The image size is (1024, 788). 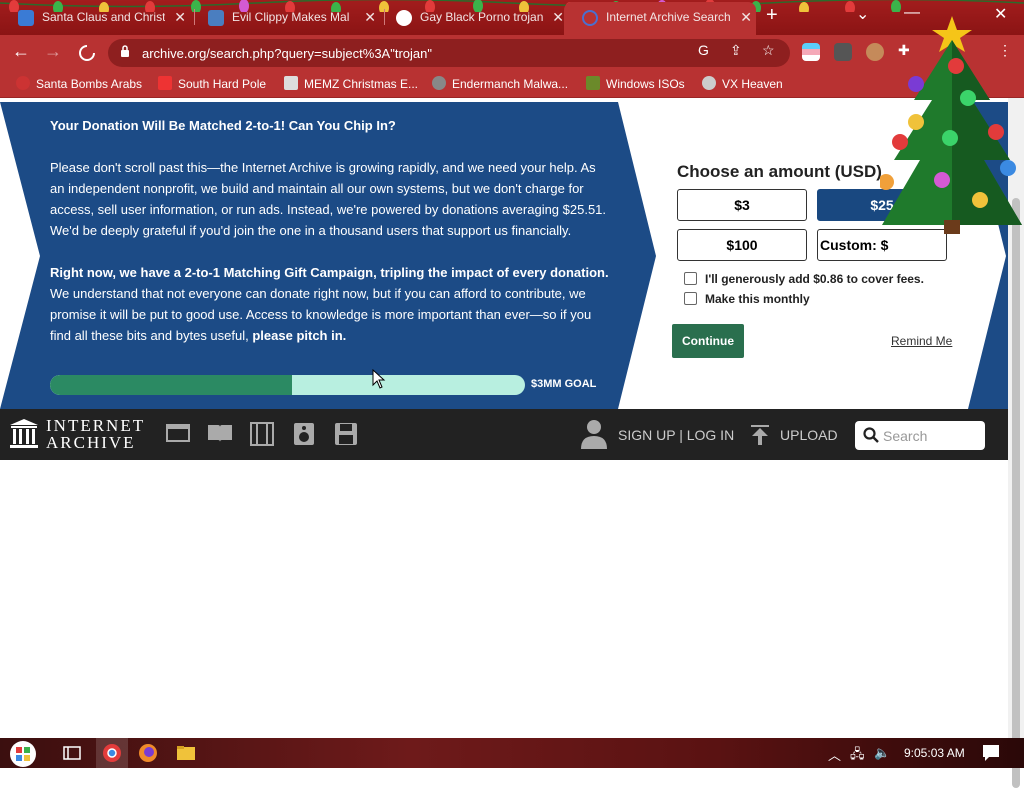 I want to click on bookmark-label: South Hard Pole, so click(x=222, y=84).